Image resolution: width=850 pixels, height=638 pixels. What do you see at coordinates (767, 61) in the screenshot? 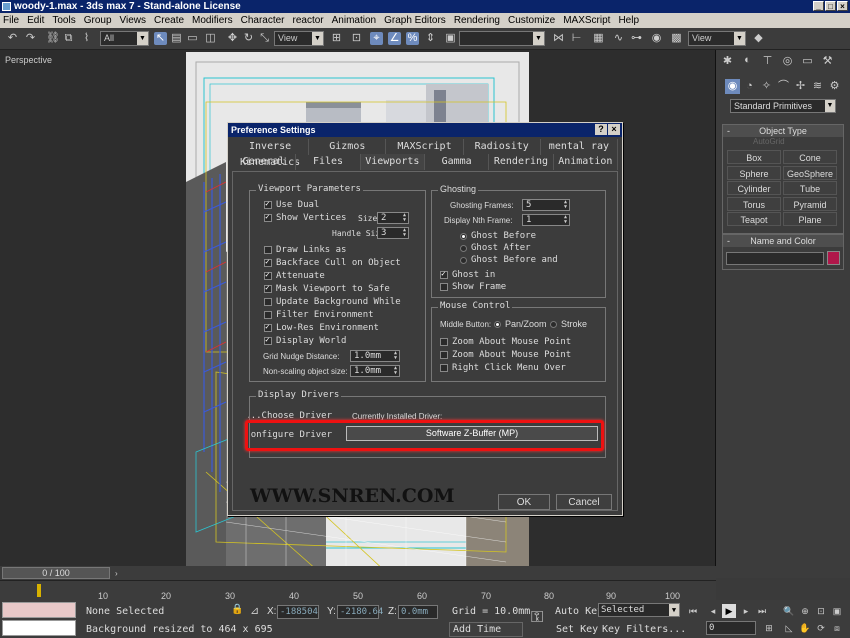
I see `hierarchy-panel-icon: ⊤` at bounding box center [767, 61].